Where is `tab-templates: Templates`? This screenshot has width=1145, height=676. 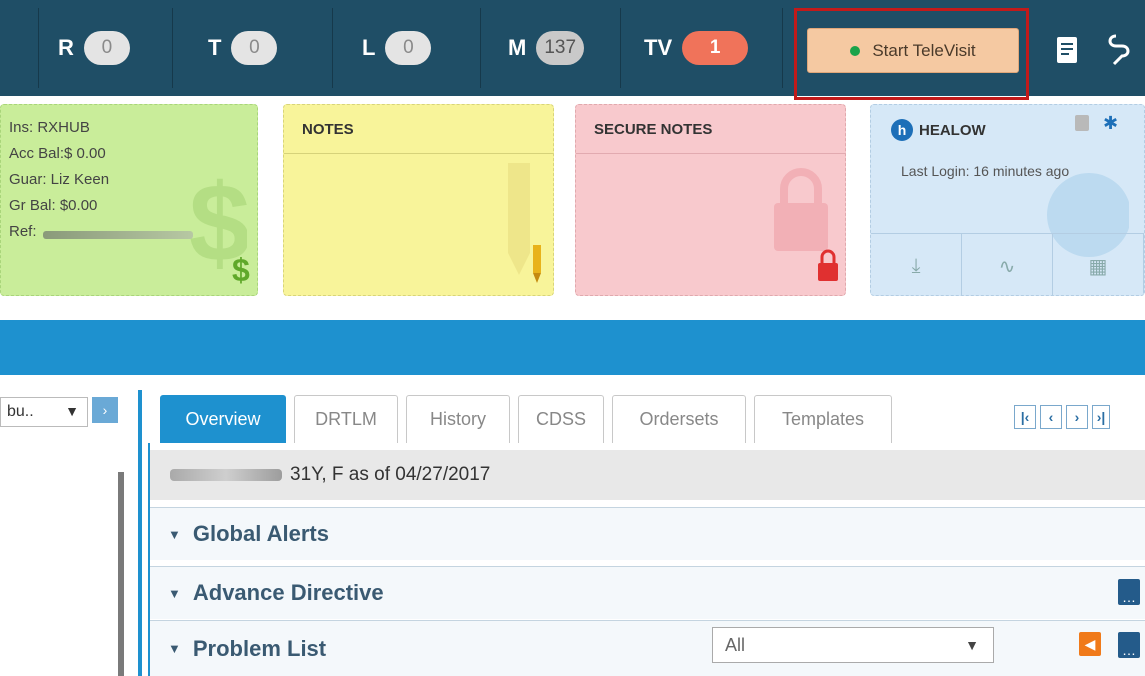 tab-templates: Templates is located at coordinates (823, 419).